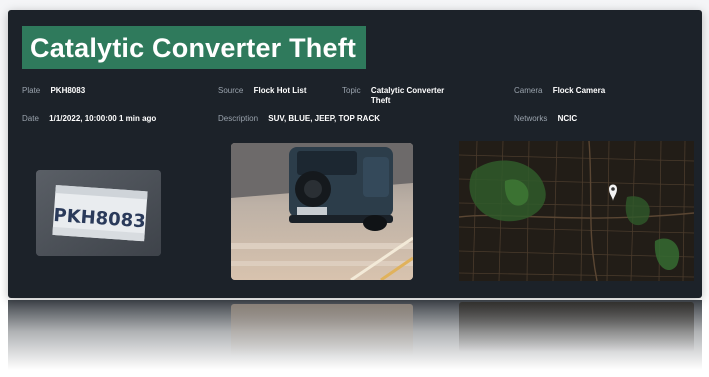  Describe the element at coordinates (324, 118) in the screenshot. I see `description-value: SUV, BLUE, JEEP, TOP RACK` at that location.